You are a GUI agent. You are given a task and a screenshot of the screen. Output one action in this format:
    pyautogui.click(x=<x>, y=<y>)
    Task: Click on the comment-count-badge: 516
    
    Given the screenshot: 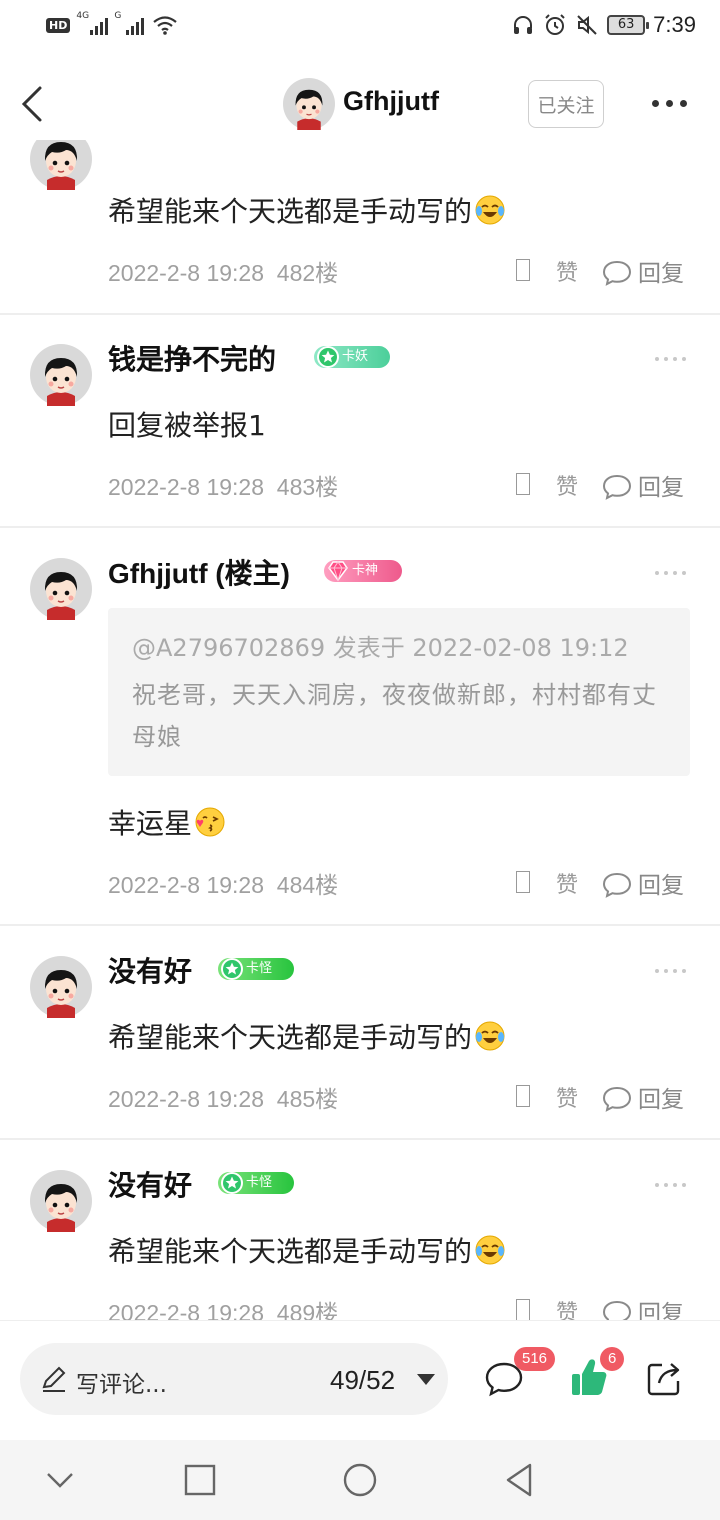 What is the action you would take?
    pyautogui.click(x=535, y=1359)
    